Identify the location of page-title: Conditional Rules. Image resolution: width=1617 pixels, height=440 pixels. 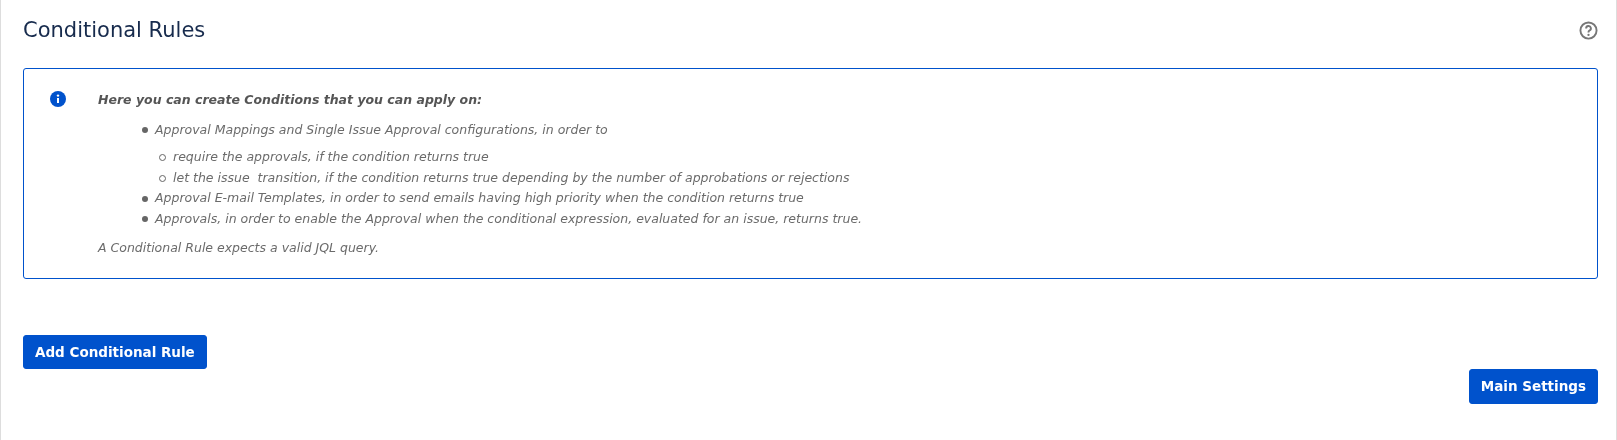
(114, 30).